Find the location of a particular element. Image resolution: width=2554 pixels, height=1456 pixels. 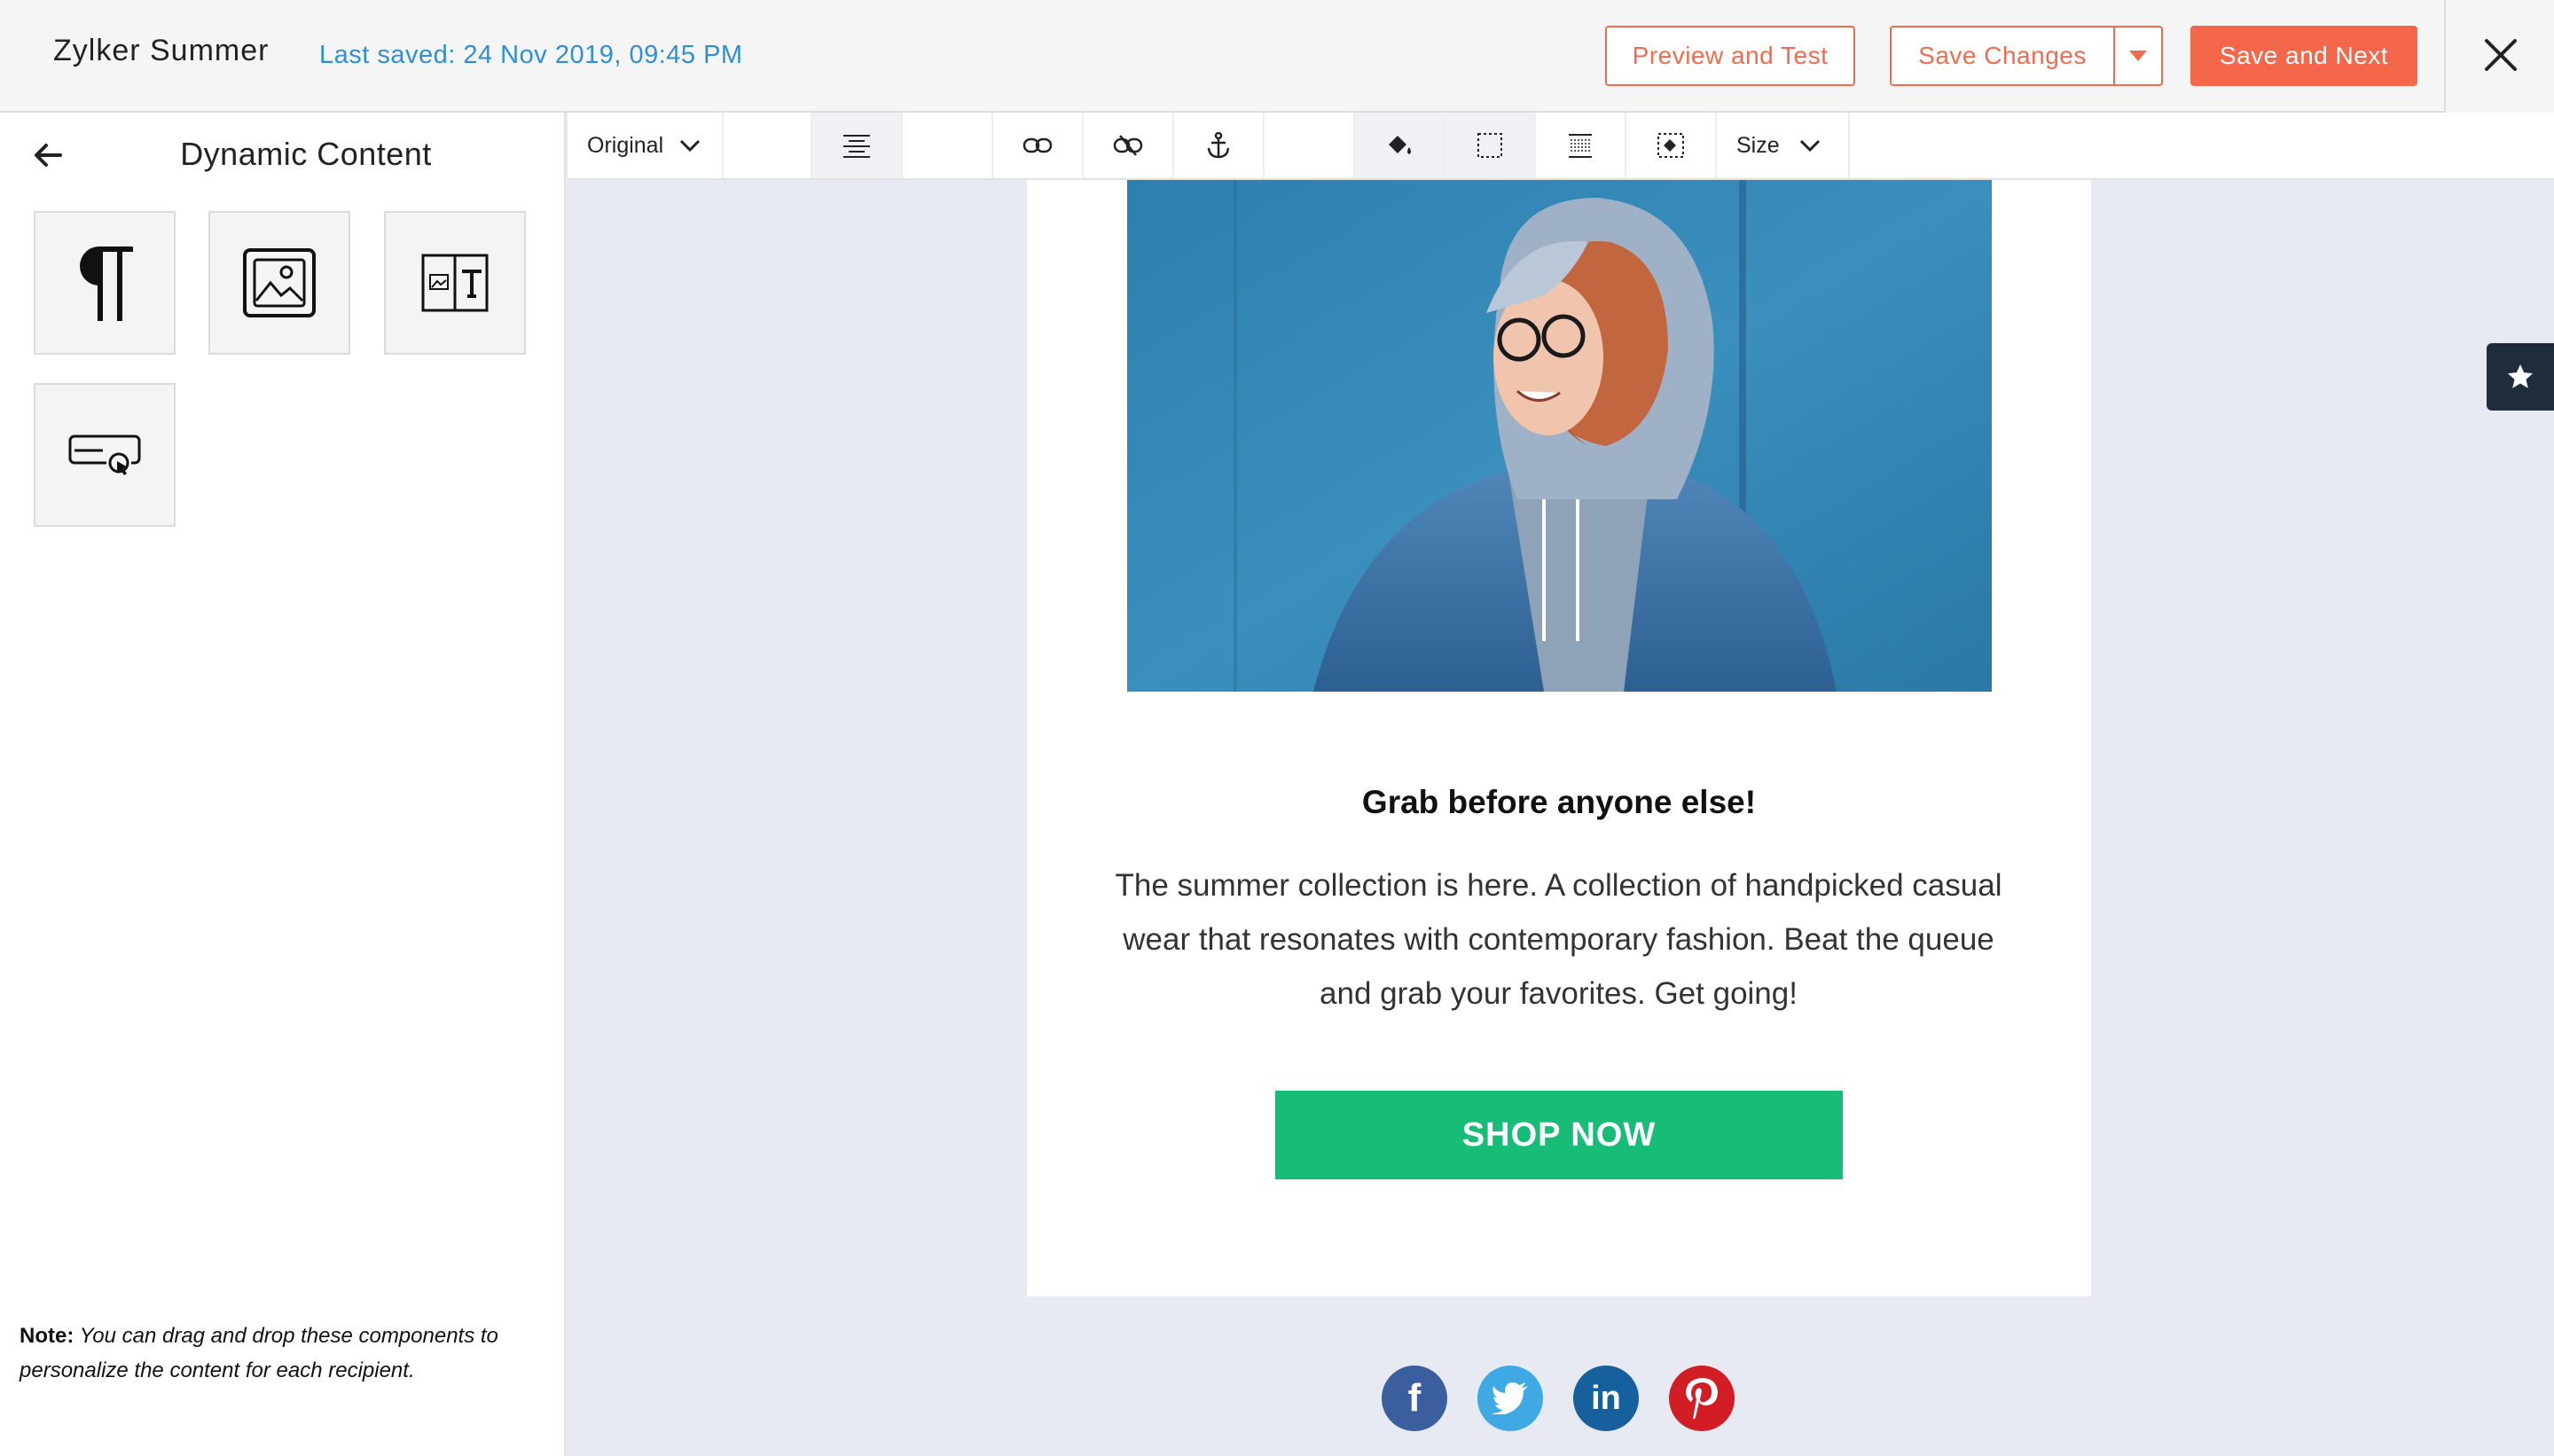

original-dropdown: Original is located at coordinates (646, 145).